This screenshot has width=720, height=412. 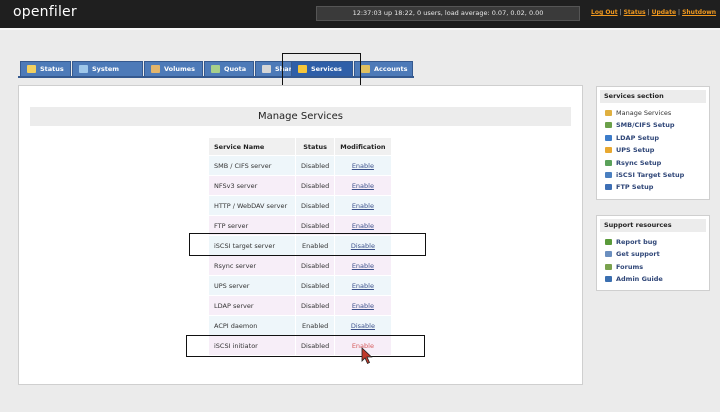 What do you see at coordinates (180, 69) in the screenshot?
I see `tab-label: Volumes` at bounding box center [180, 69].